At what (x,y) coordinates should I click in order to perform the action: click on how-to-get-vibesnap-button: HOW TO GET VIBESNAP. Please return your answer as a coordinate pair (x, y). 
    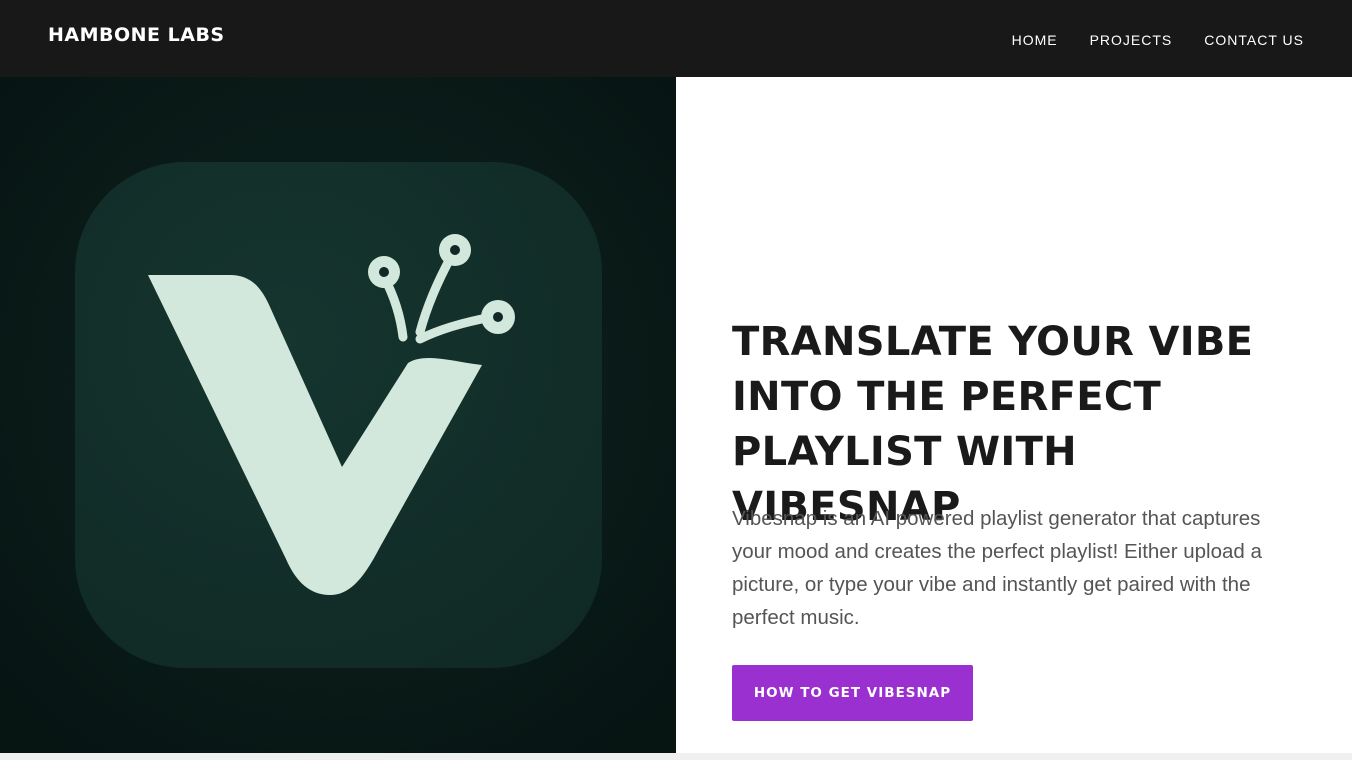
    Looking at the image, I should click on (852, 693).